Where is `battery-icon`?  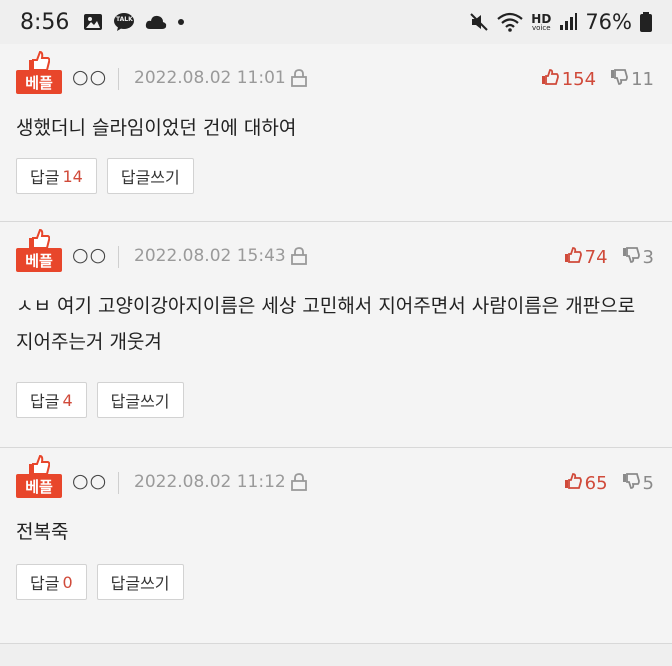 battery-icon is located at coordinates (646, 22).